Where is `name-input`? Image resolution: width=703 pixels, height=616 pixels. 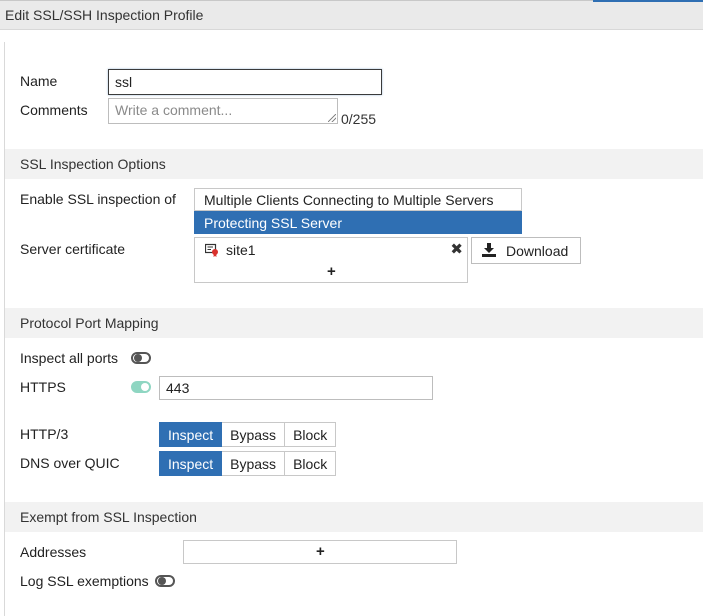 name-input is located at coordinates (245, 82).